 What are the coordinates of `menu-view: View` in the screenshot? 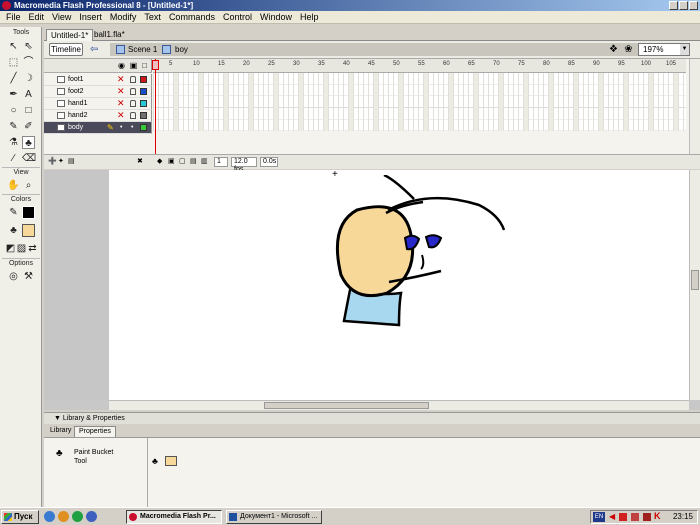 It's located at (61, 17).